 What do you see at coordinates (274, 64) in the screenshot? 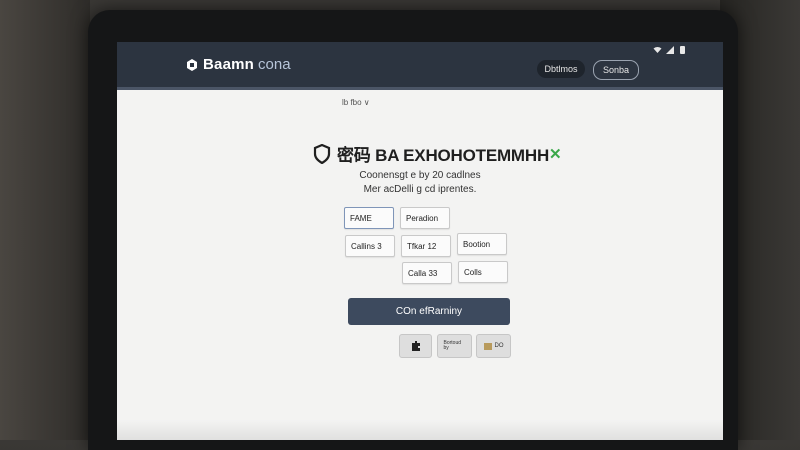
I see `logo-accent-text: cona` at bounding box center [274, 64].